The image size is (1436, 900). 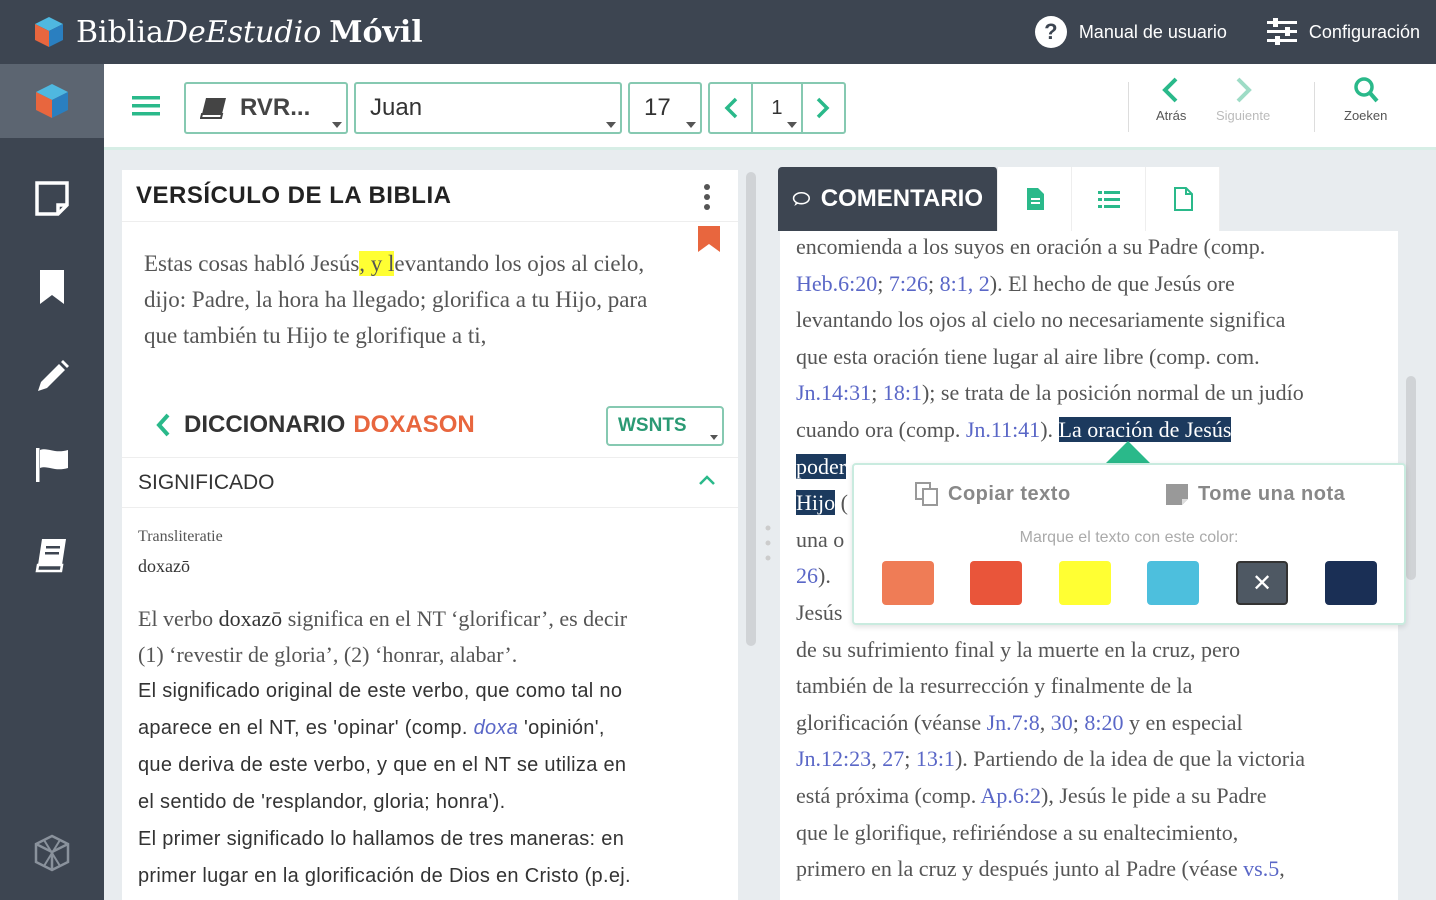 I want to click on verse-panel-title: VERSÍCULO DE LA BIBLIA, so click(x=294, y=195).